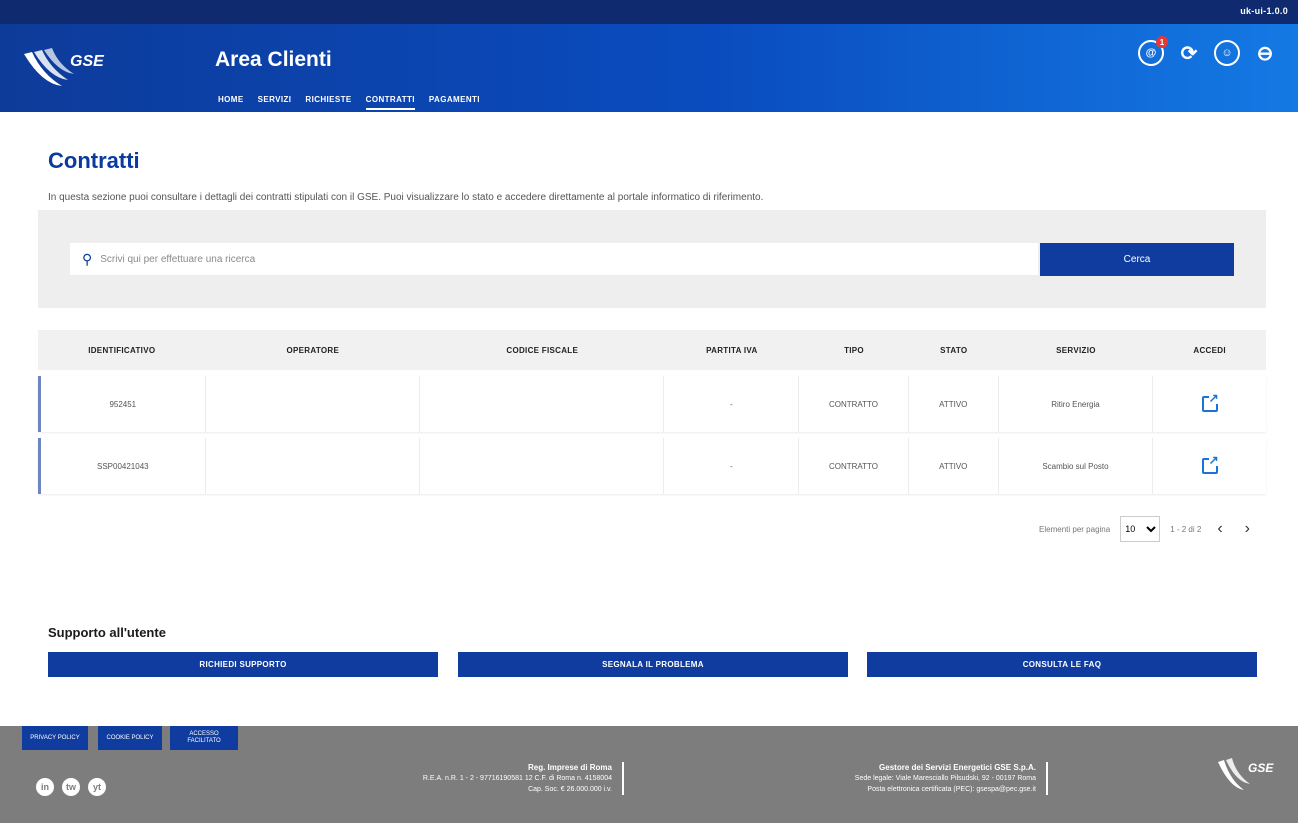 The image size is (1298, 823). What do you see at coordinates (231, 102) in the screenshot?
I see `nav-home: HOME` at bounding box center [231, 102].